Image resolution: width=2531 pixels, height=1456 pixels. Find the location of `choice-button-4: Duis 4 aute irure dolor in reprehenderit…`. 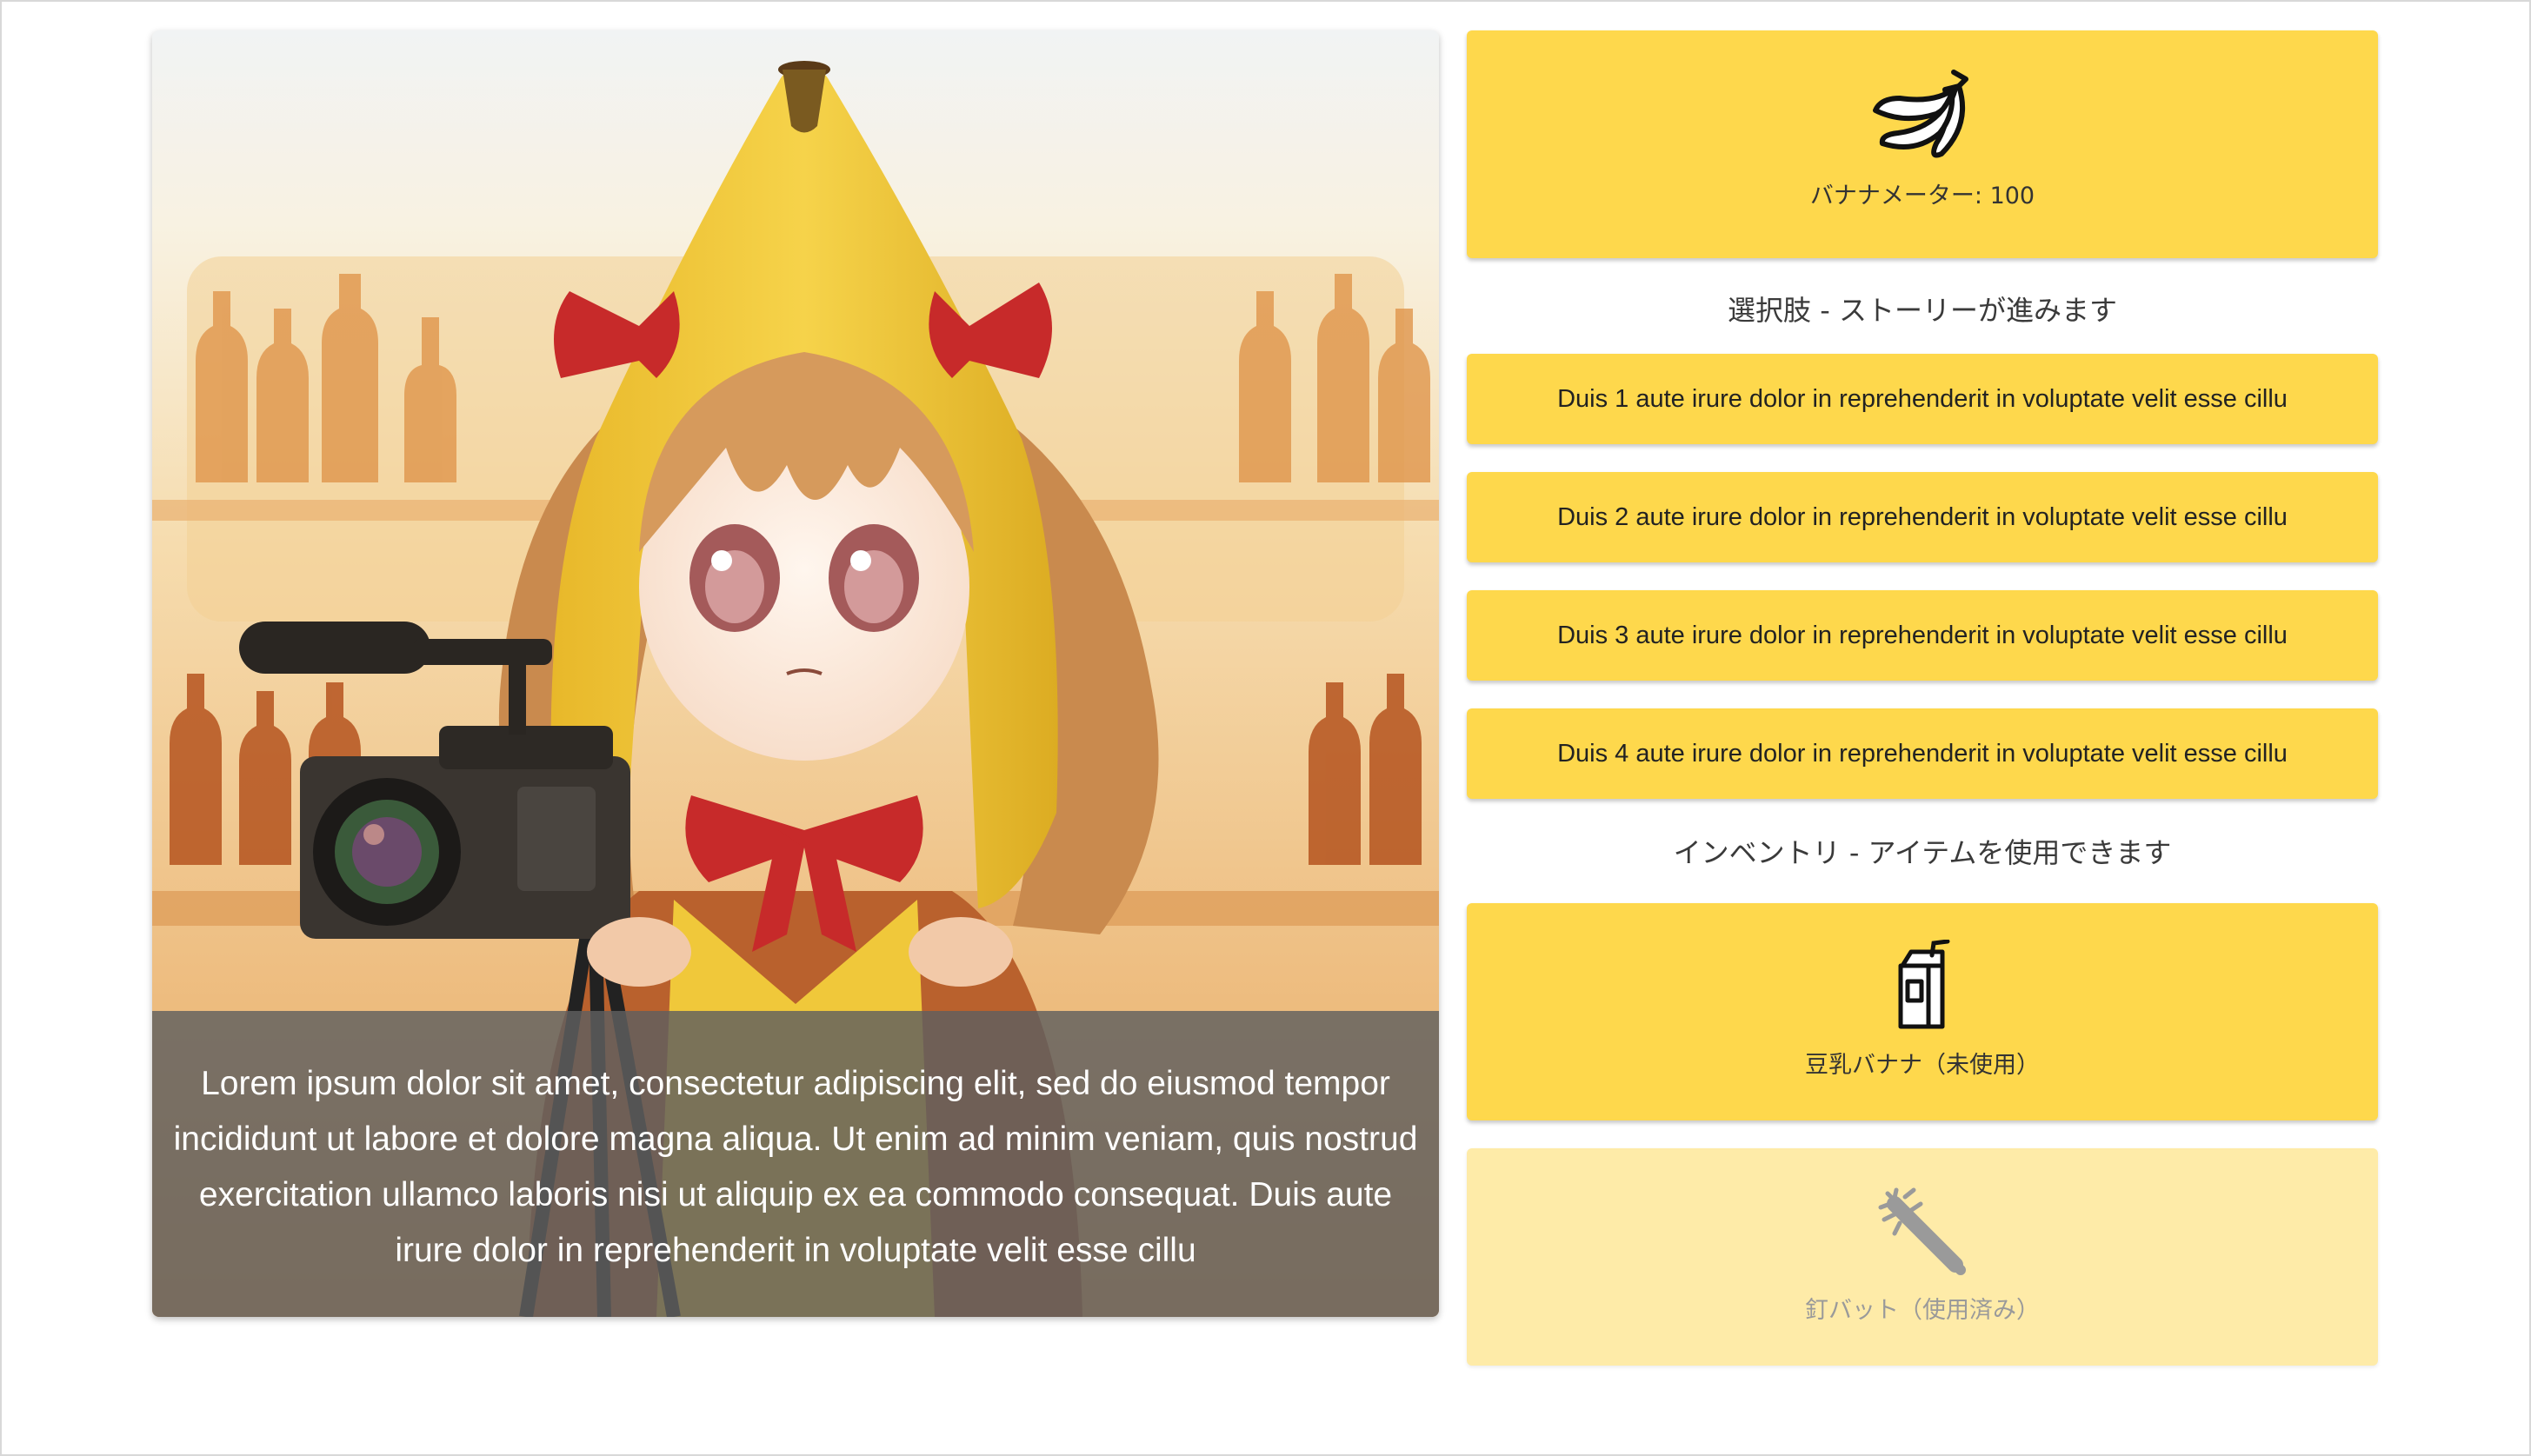

choice-button-4: Duis 4 aute irure dolor in reprehenderit… is located at coordinates (1923, 753).